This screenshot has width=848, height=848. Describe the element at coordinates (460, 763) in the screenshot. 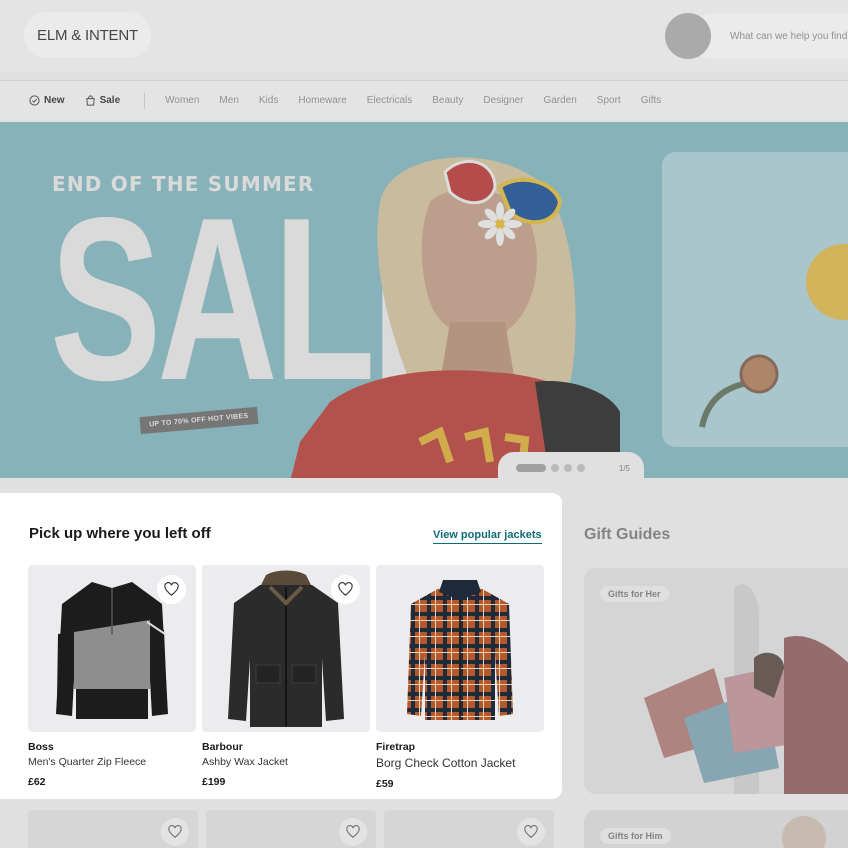

I see `product-name: Borg Check Cotton Jacket` at that location.